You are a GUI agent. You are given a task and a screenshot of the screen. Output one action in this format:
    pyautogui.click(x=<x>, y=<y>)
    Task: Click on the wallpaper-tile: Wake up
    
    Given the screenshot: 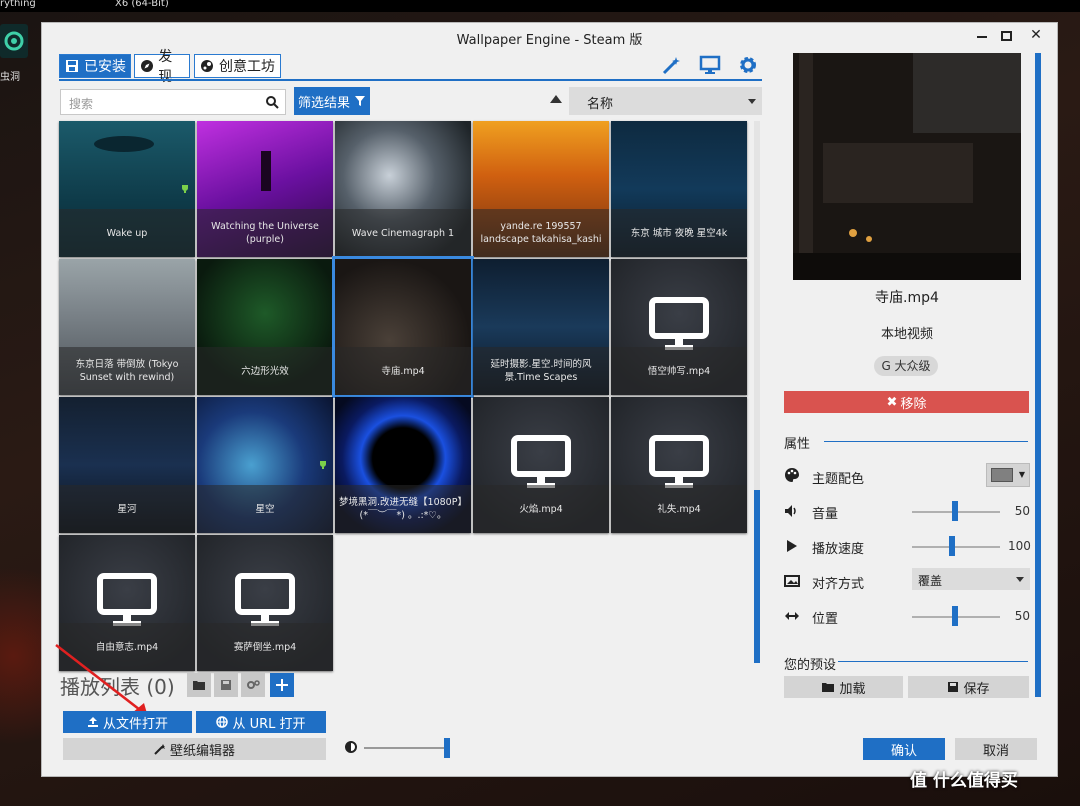 What is the action you would take?
    pyautogui.click(x=127, y=189)
    